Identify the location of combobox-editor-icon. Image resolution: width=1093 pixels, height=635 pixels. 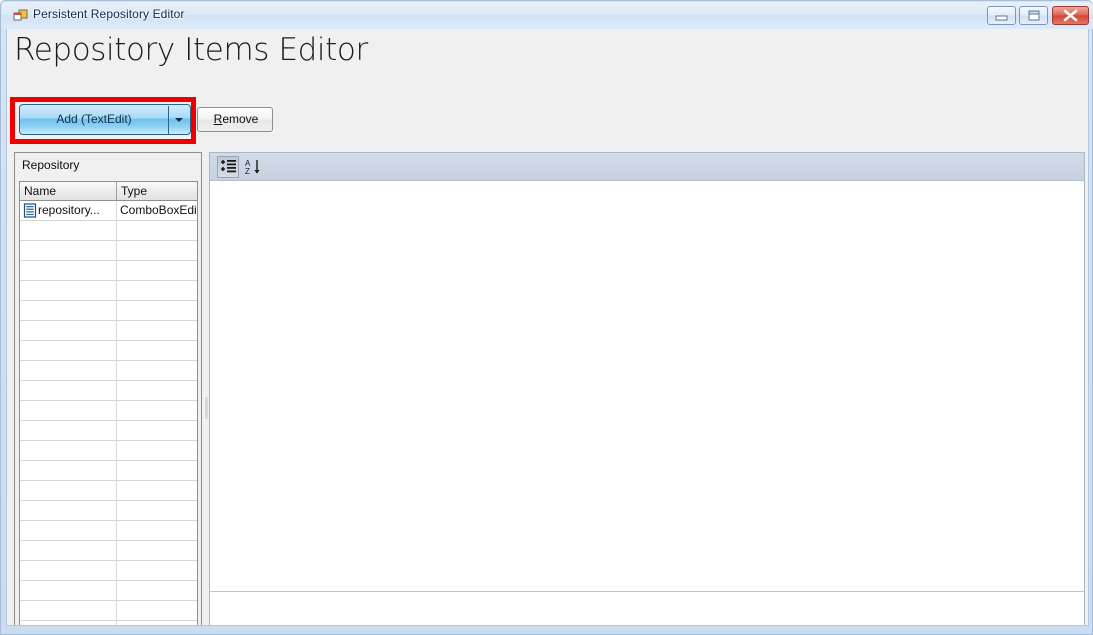
(30, 210).